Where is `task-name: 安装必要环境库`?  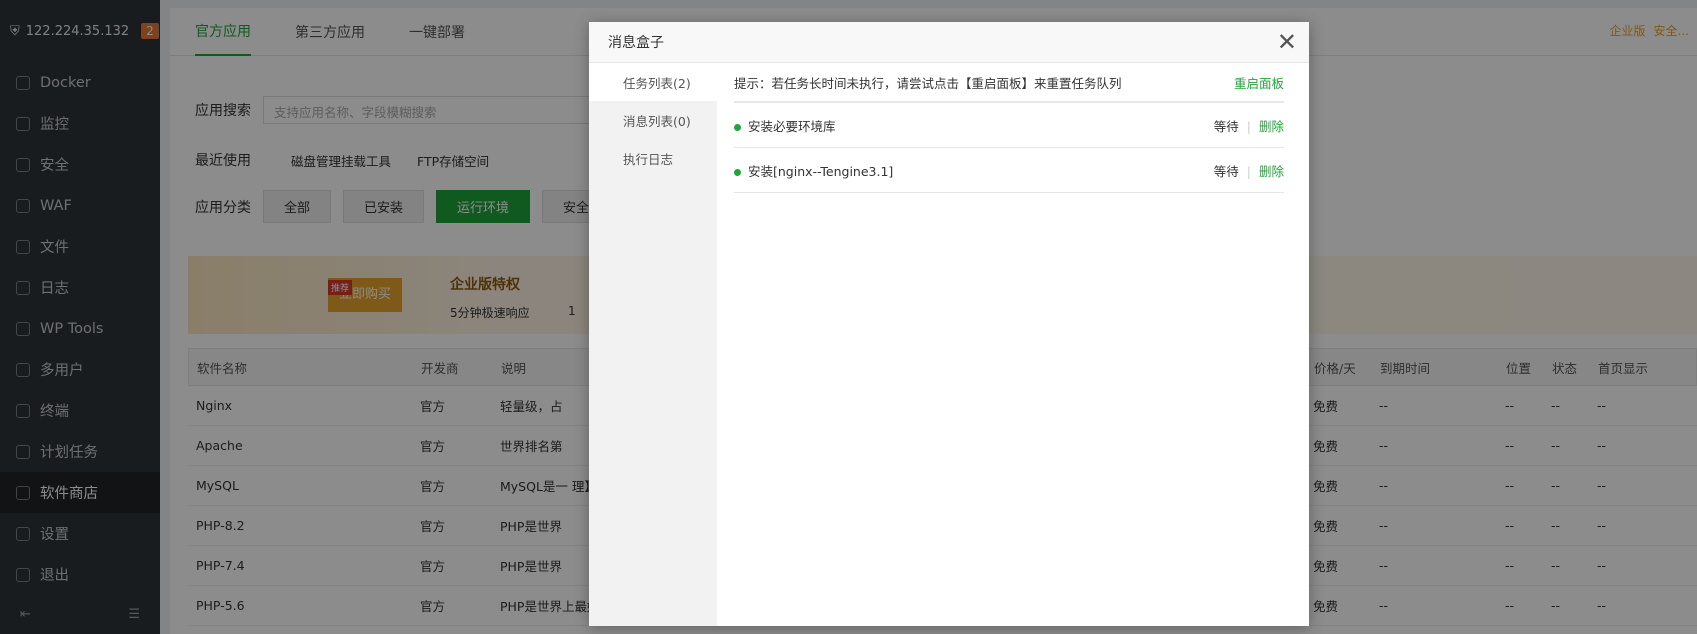
task-name: 安装必要环境库 is located at coordinates (792, 126).